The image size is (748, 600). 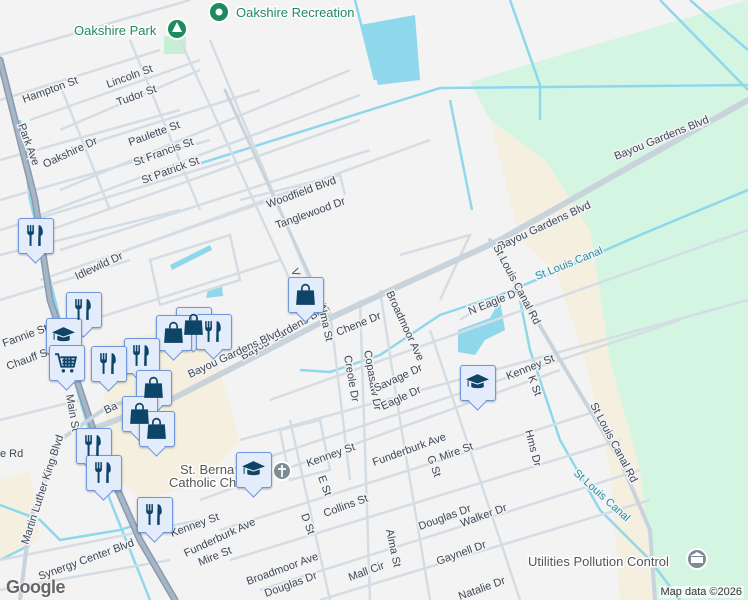 What do you see at coordinates (393, 548) in the screenshot?
I see `street-label: Alma St` at bounding box center [393, 548].